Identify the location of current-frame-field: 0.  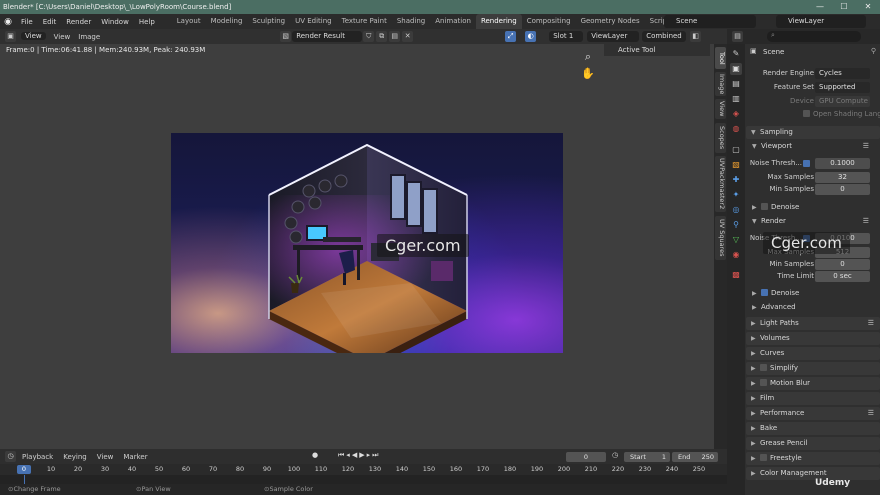
(586, 457).